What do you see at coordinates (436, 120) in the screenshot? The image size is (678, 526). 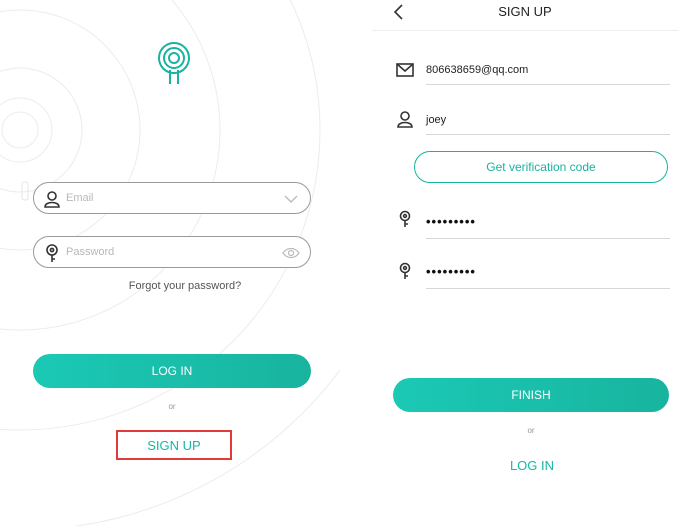 I see `username-value: joey` at bounding box center [436, 120].